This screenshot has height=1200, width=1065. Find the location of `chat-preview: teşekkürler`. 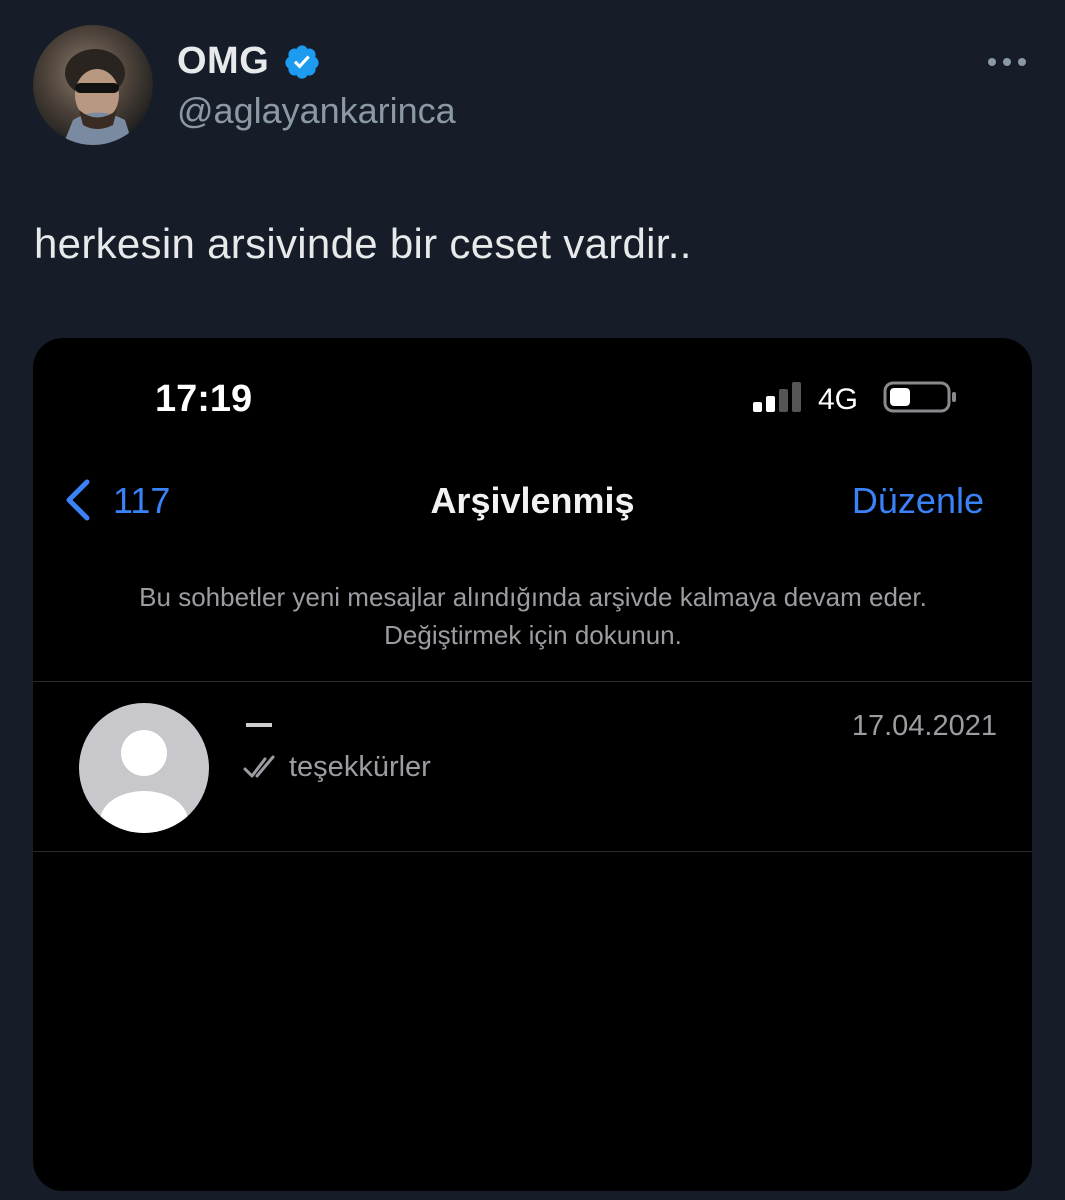

chat-preview: teşekkürler is located at coordinates (360, 767).